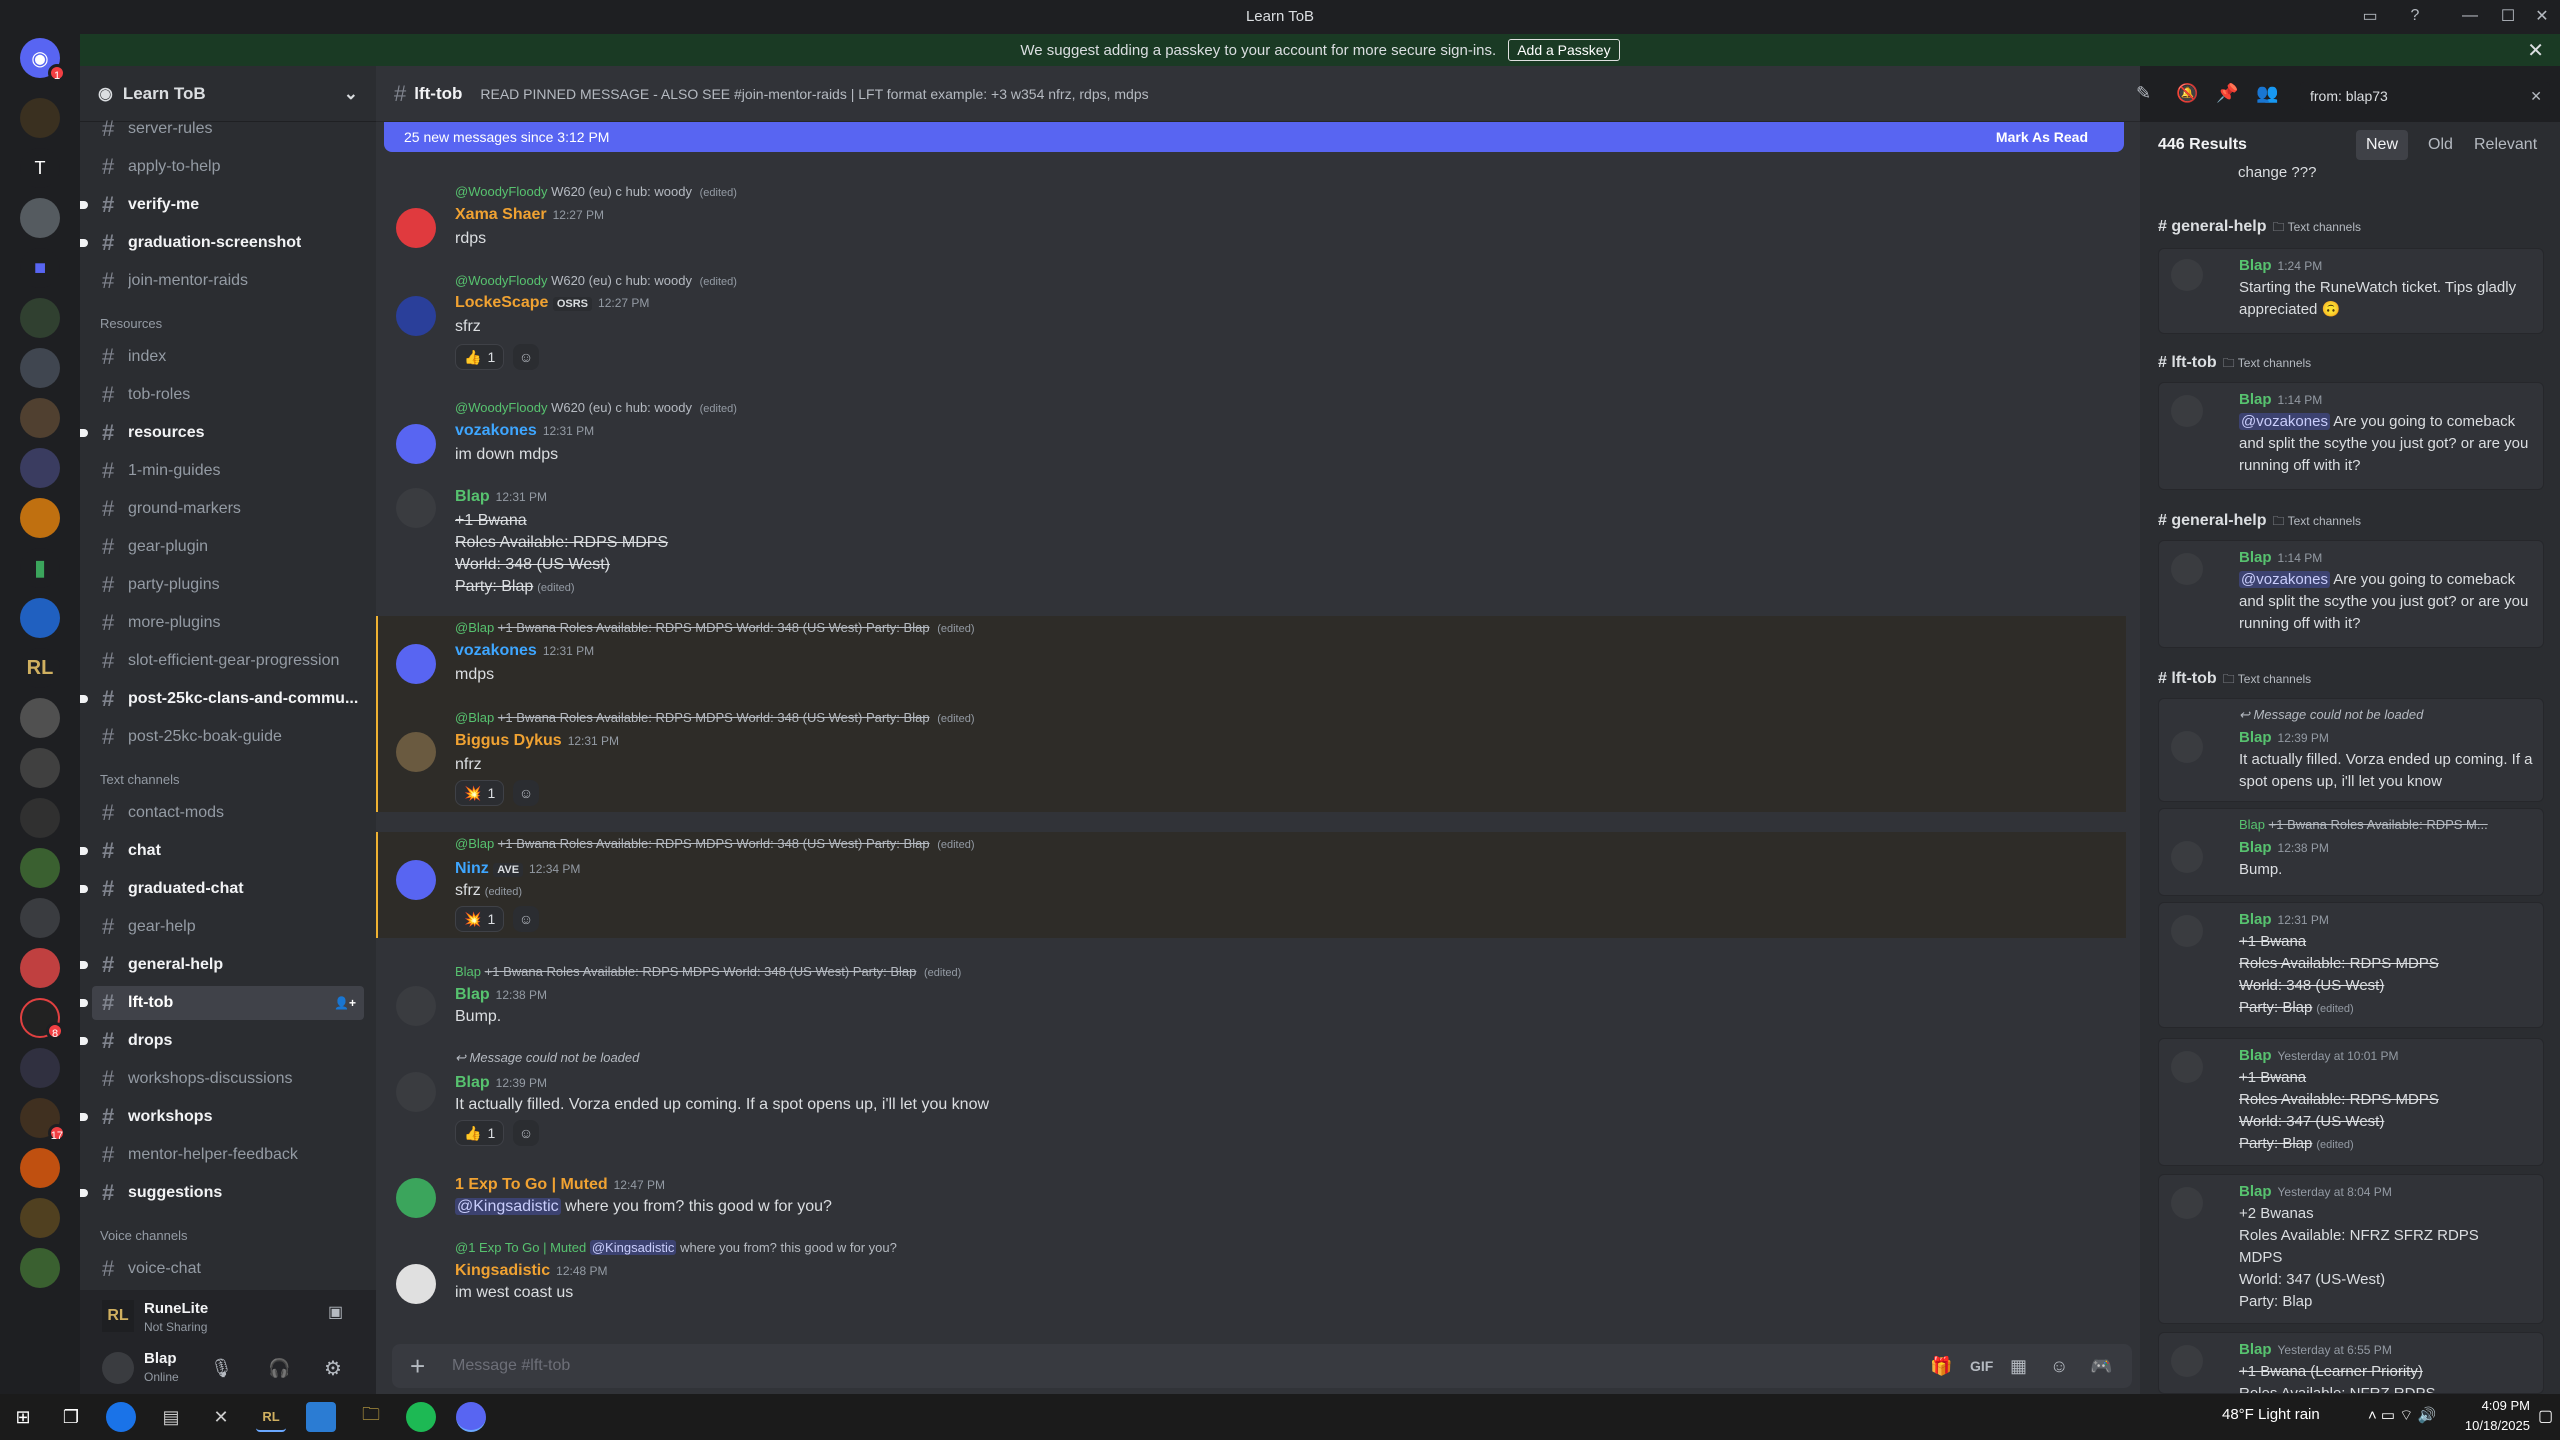  Describe the element at coordinates (228, 1117) in the screenshot. I see `channel-item-workshops: # workshops` at that location.